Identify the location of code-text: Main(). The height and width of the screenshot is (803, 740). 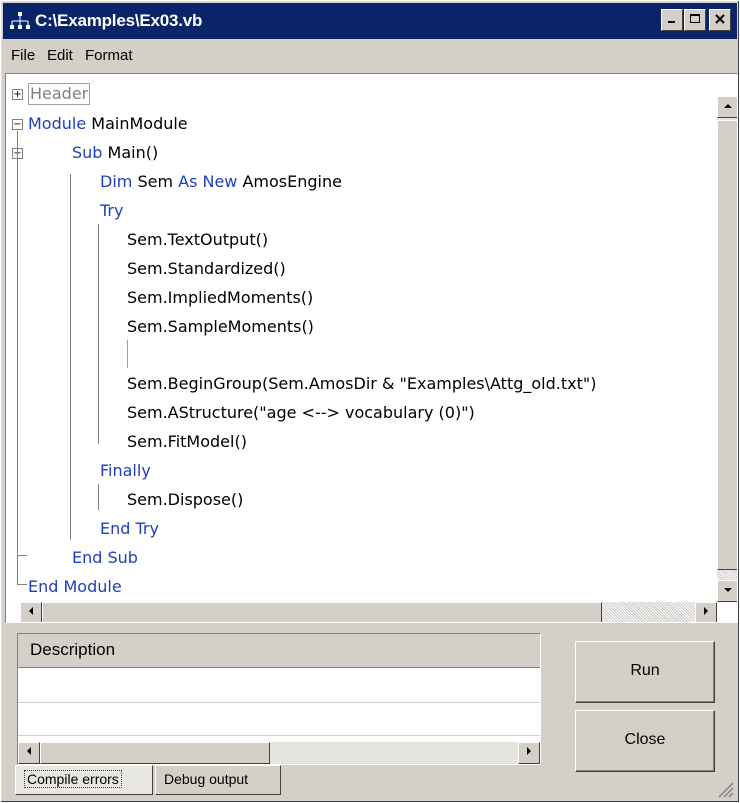
(130, 152).